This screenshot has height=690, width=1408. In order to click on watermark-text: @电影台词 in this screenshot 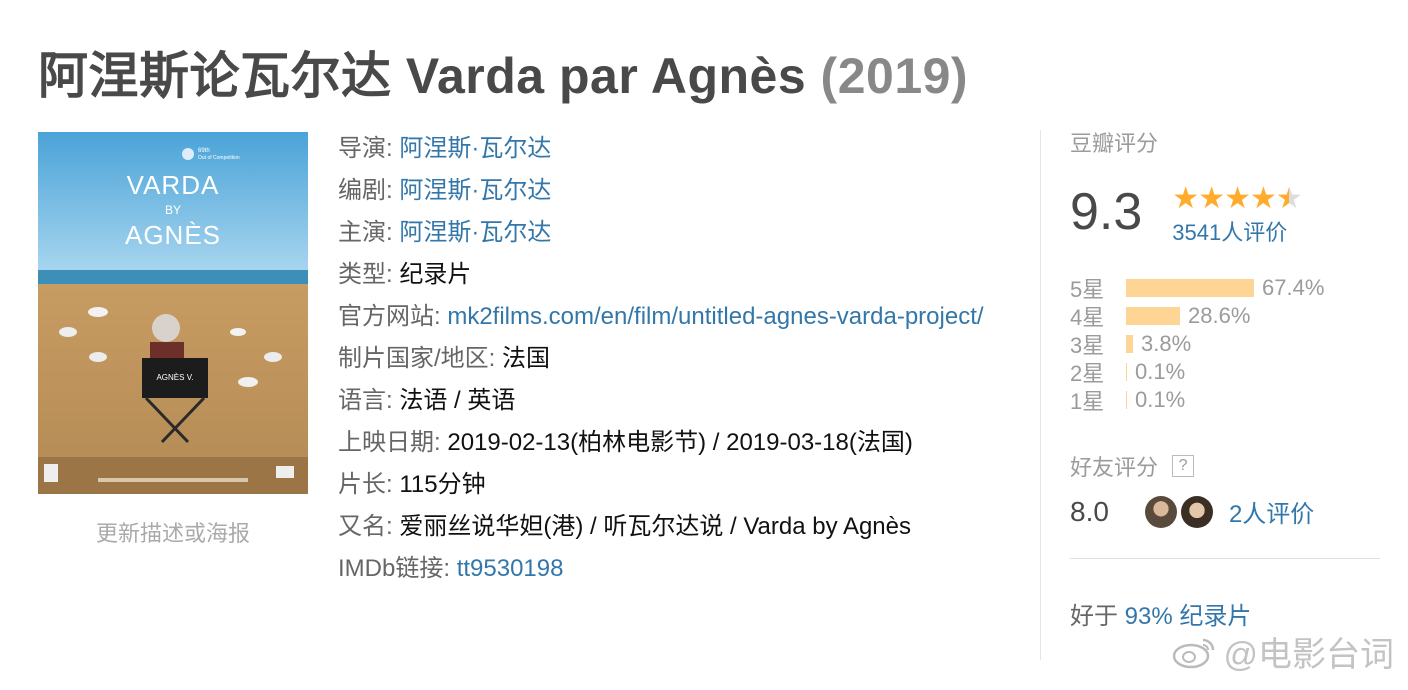, I will do `click(1308, 655)`.